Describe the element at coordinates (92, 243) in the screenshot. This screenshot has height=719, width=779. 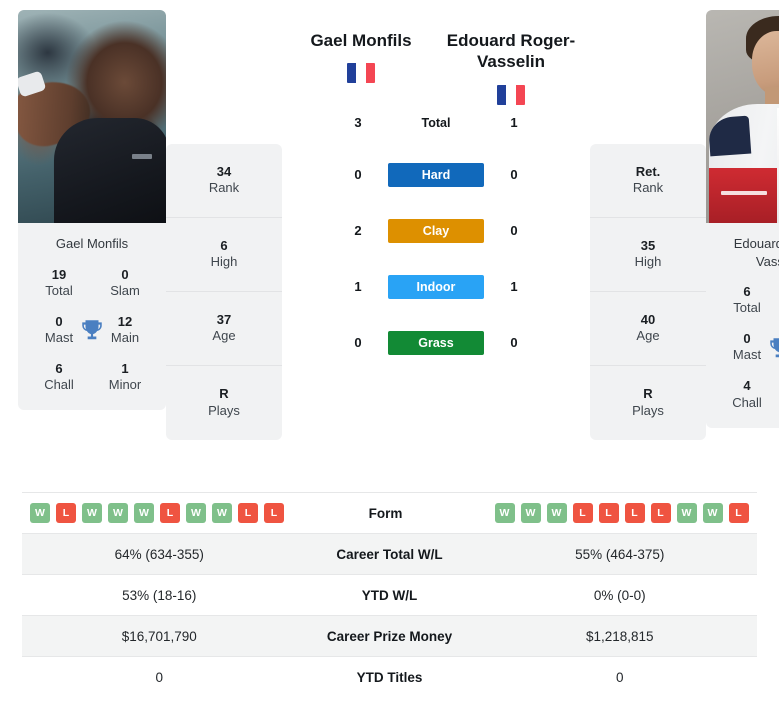
I see `left-player-card-name: Gael Monfils` at that location.